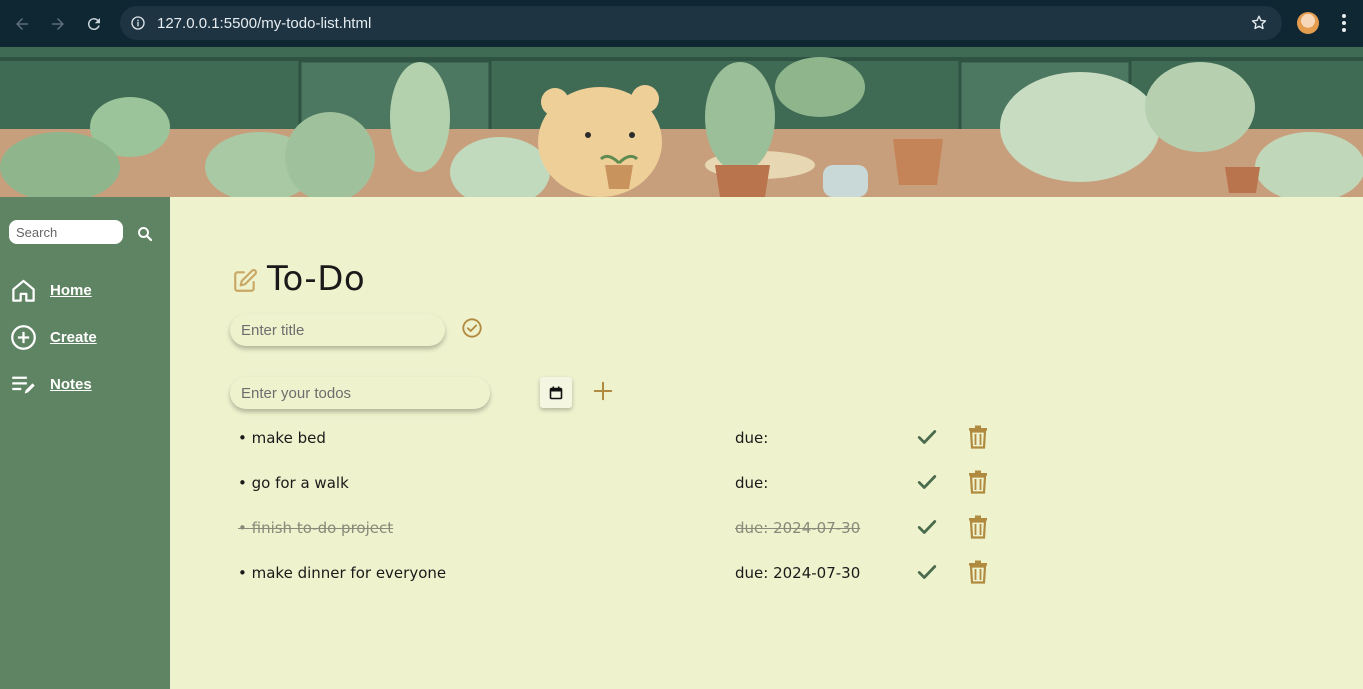 This screenshot has height=689, width=1363. What do you see at coordinates (1308, 23) in the screenshot?
I see `profile-avatar` at bounding box center [1308, 23].